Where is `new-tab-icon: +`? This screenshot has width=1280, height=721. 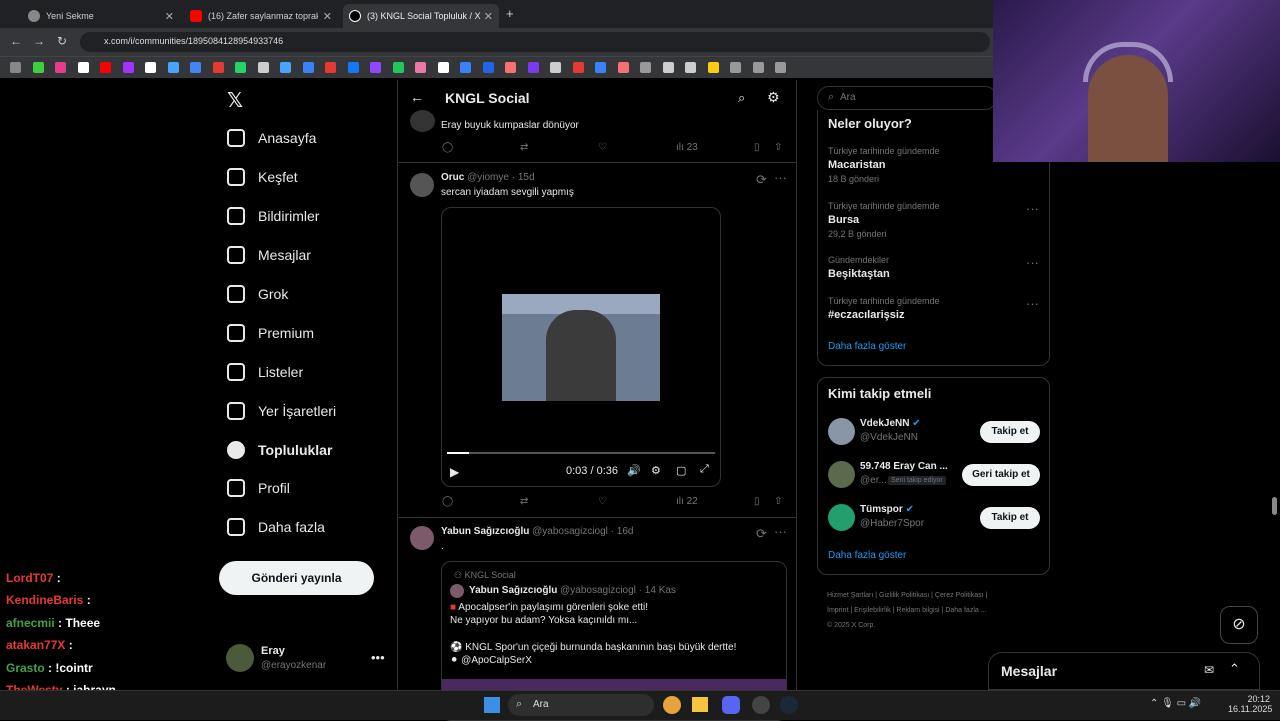 new-tab-icon: + is located at coordinates (510, 13).